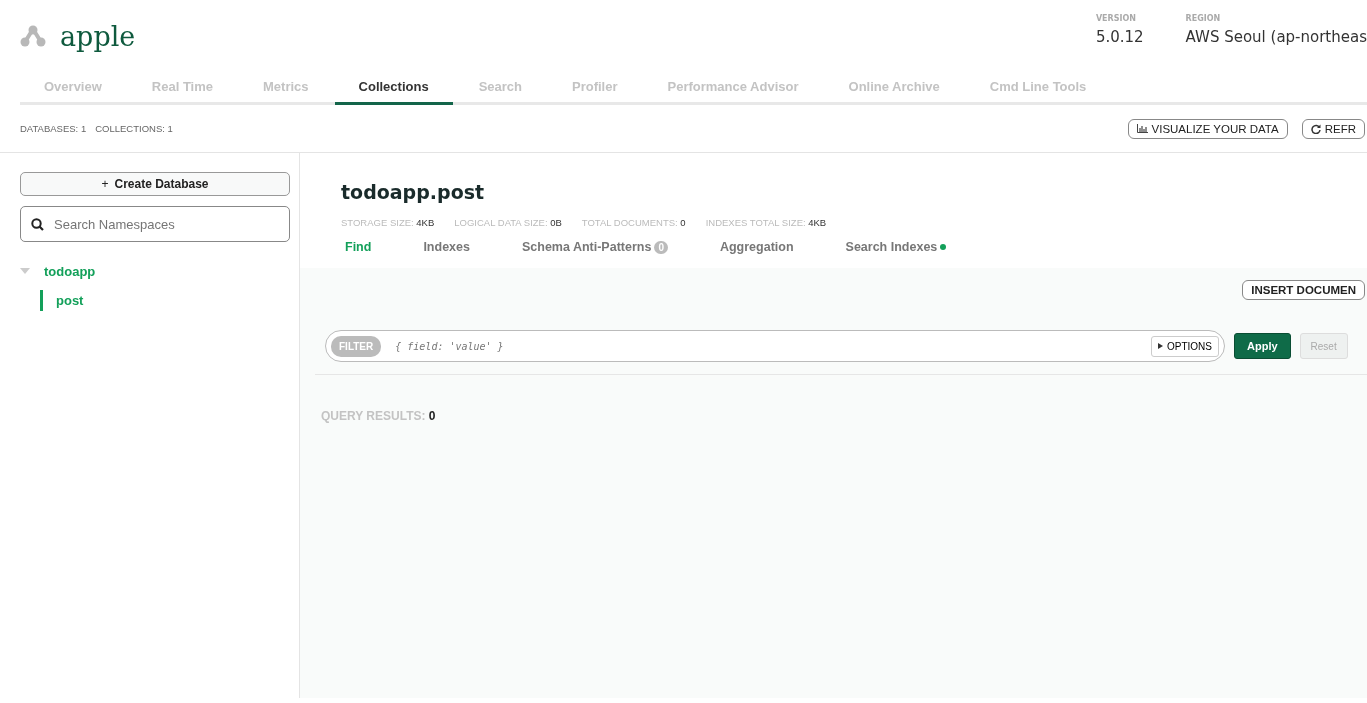 The width and height of the screenshot is (1367, 703). I want to click on region-label: REGION, so click(1203, 18).